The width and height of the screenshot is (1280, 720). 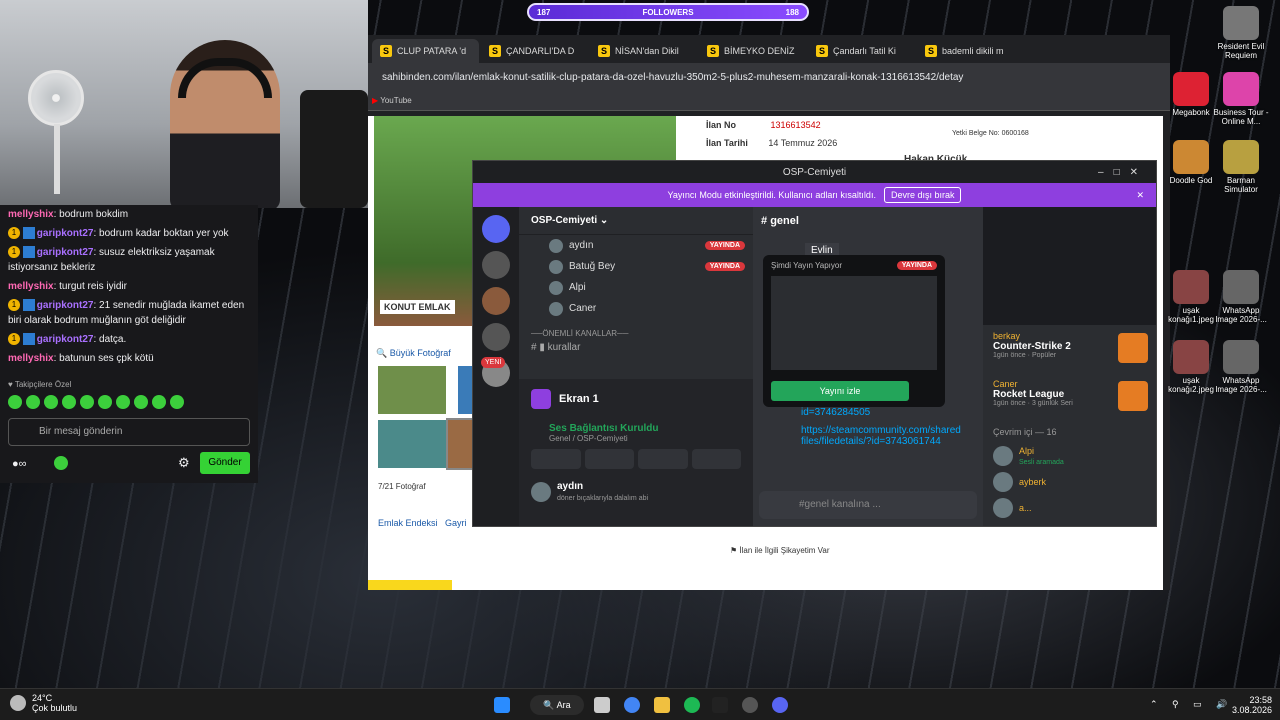 What do you see at coordinates (28, 233) in the screenshot?
I see `verified-badge-icon` at bounding box center [28, 233].